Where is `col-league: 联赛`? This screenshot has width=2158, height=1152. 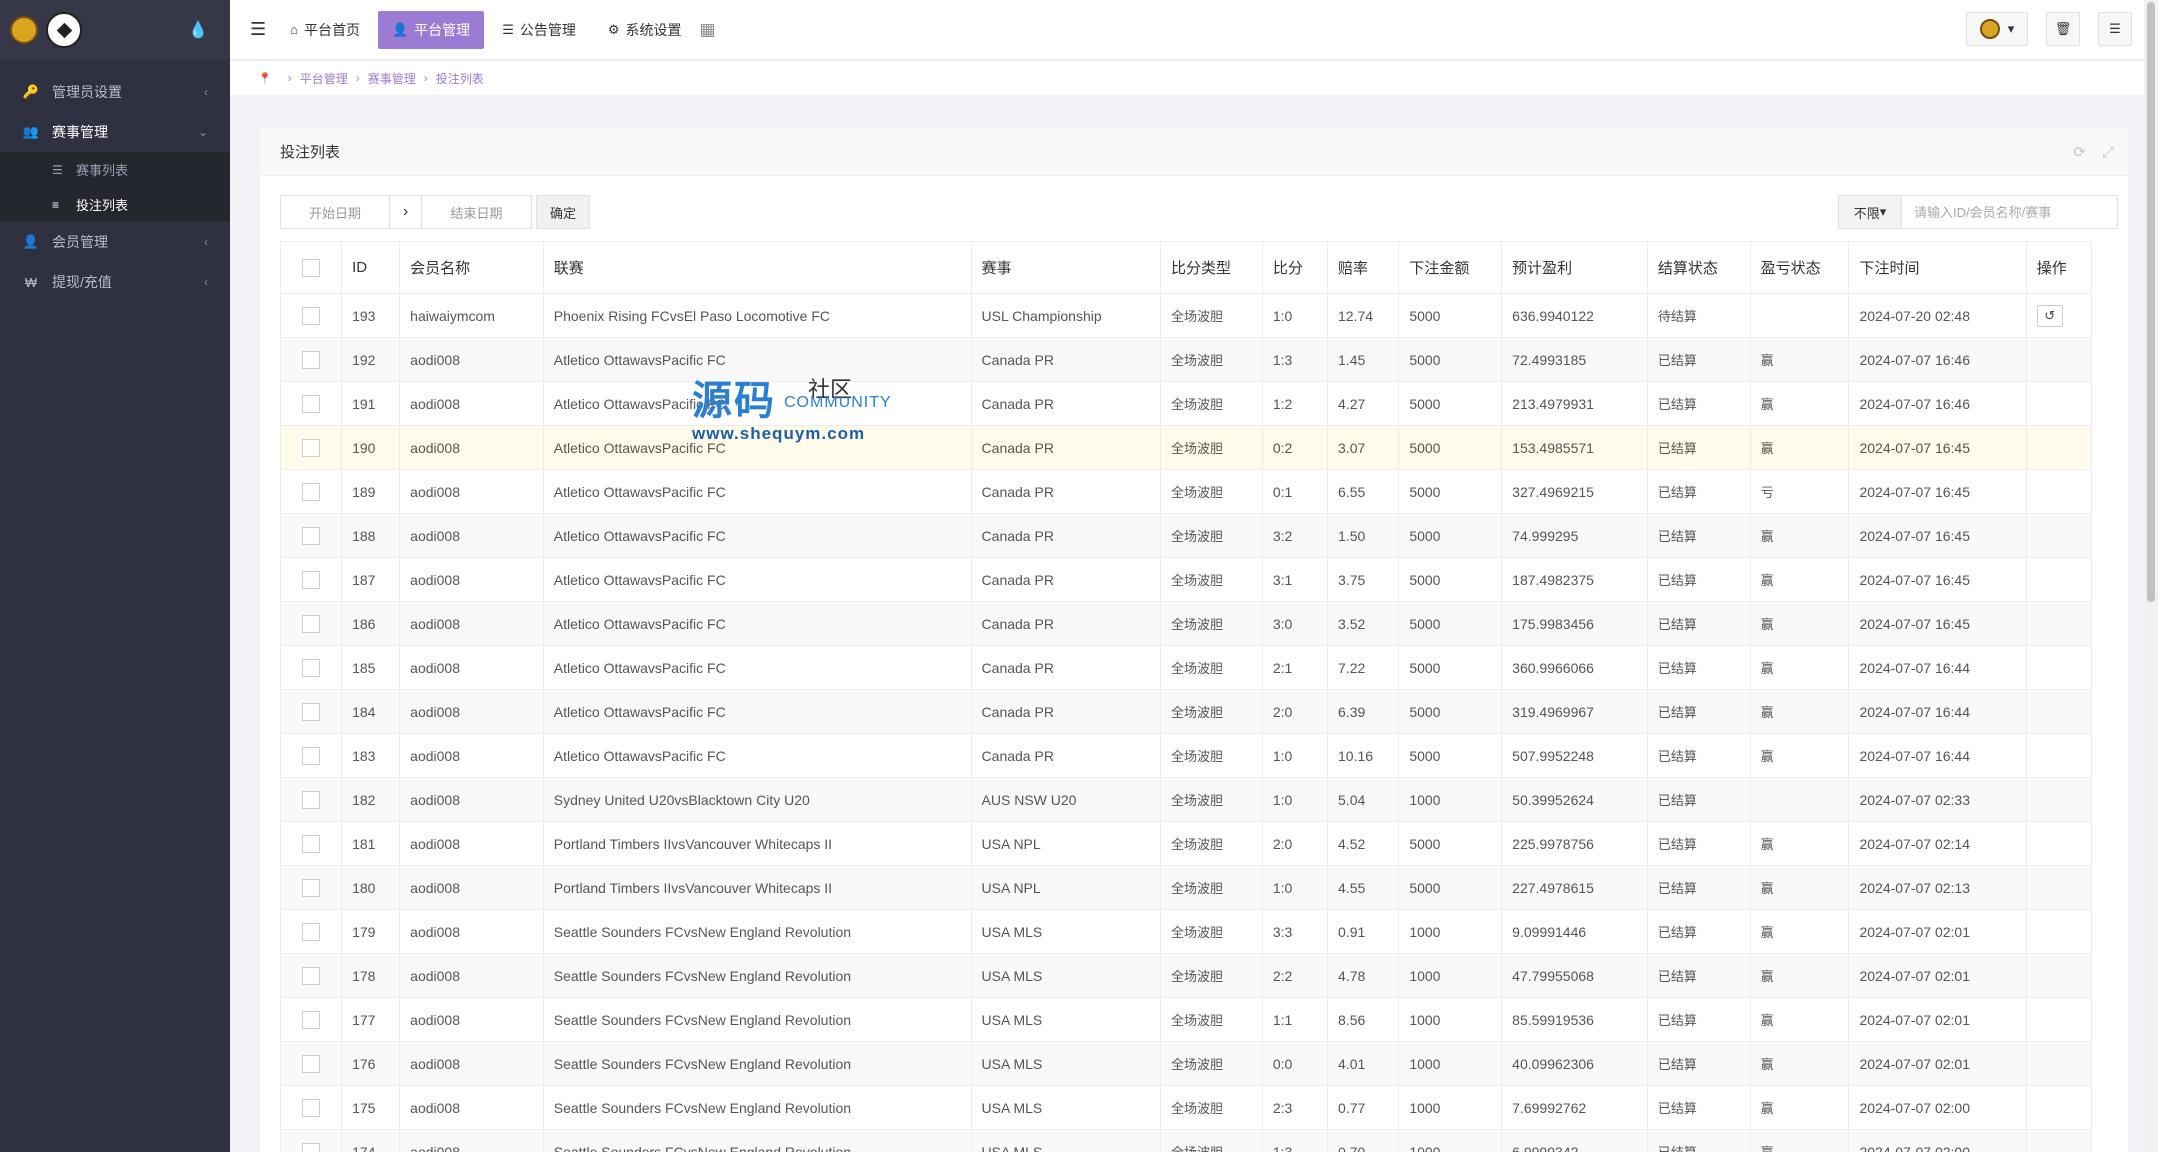 col-league: 联赛 is located at coordinates (757, 267).